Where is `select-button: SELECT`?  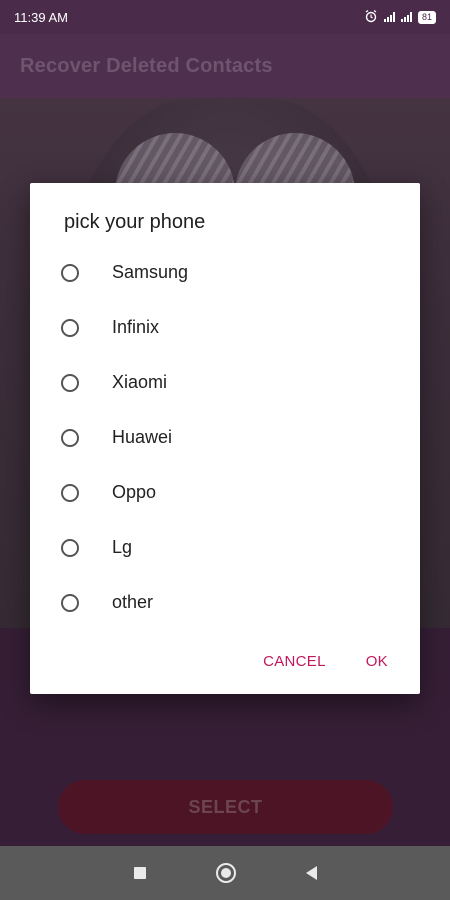
select-button: SELECT is located at coordinates (225, 807).